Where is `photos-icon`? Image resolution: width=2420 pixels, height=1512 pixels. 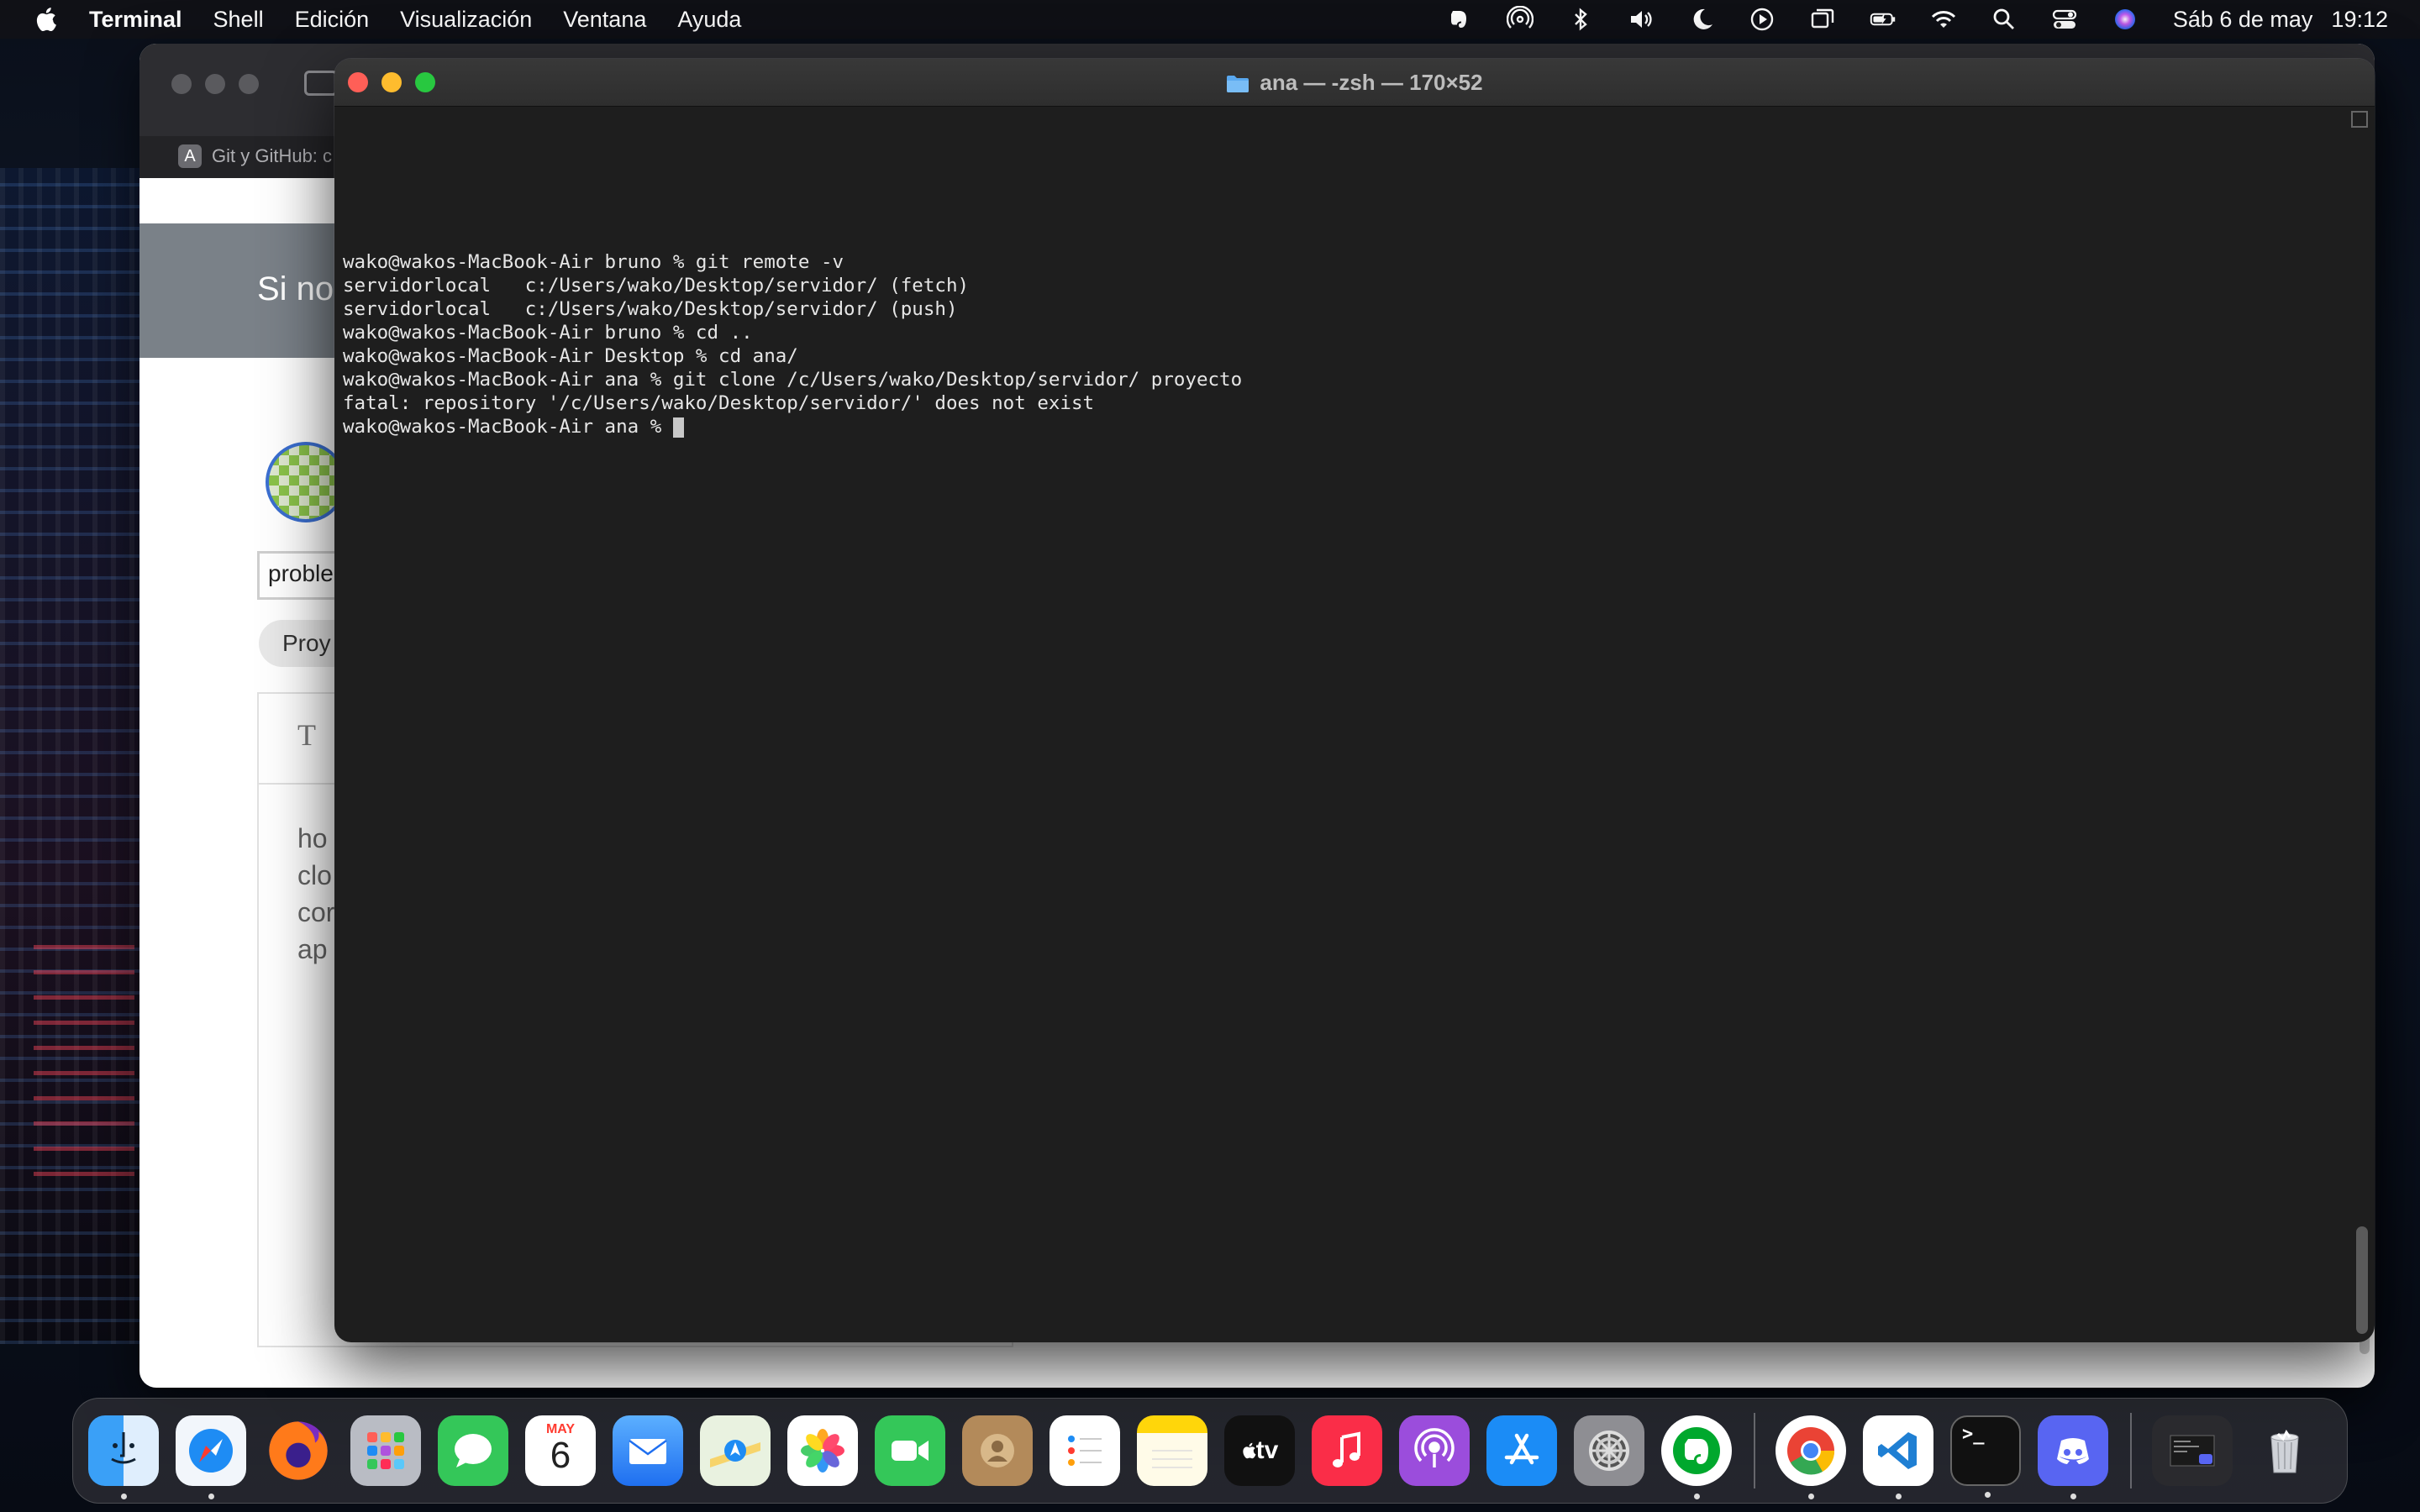 photos-icon is located at coordinates (823, 1450).